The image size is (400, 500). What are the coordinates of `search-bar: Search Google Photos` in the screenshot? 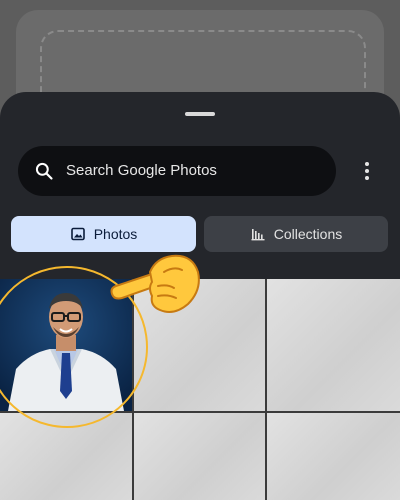 It's located at (177, 171).